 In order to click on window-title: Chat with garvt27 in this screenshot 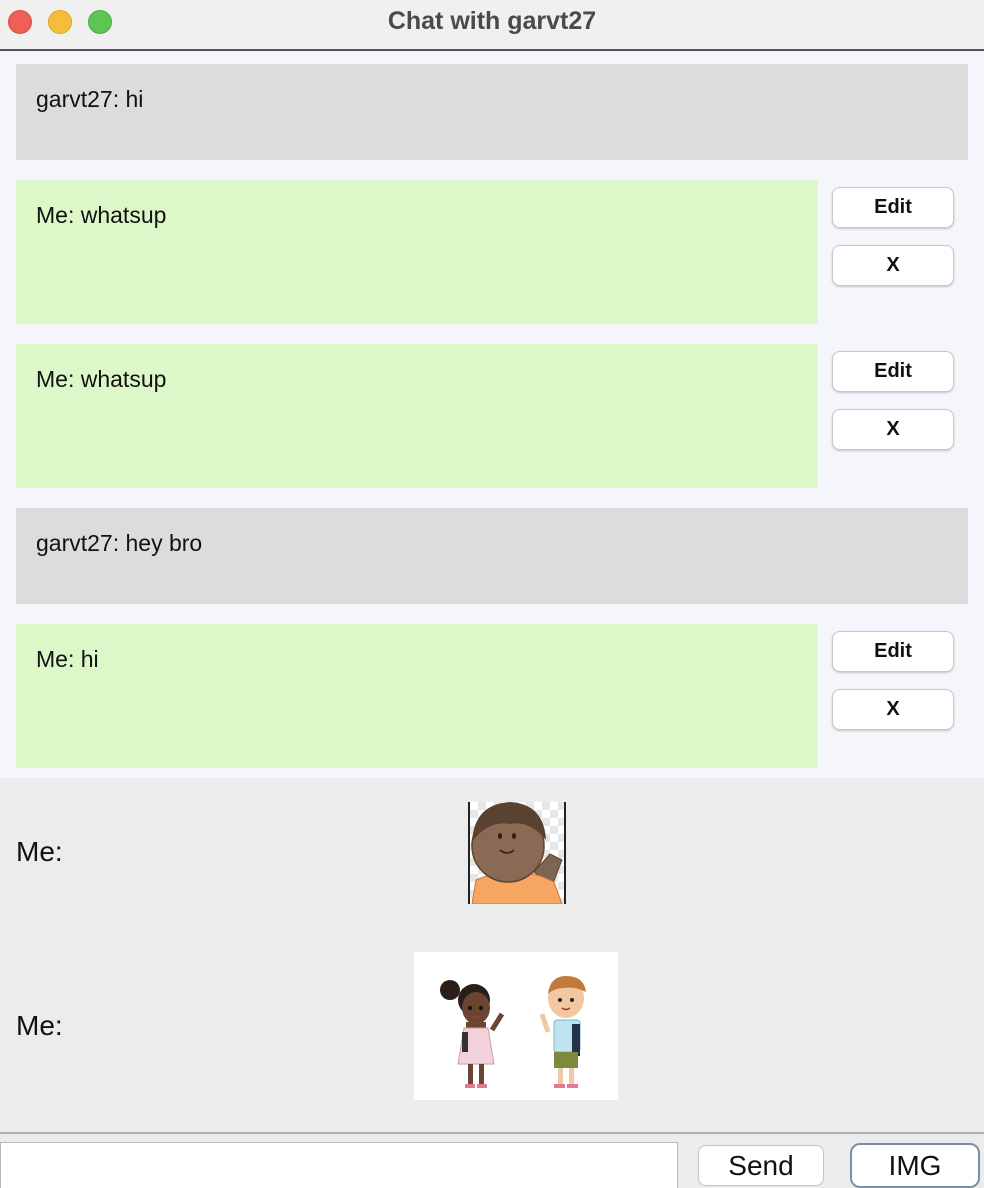, I will do `click(492, 21)`.